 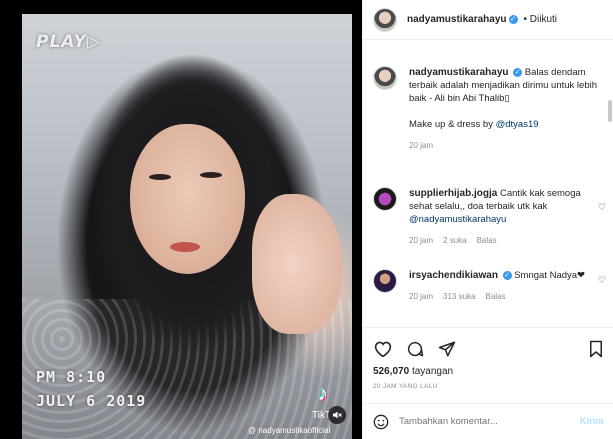 What do you see at coordinates (297, 264) in the screenshot?
I see `hand` at bounding box center [297, 264].